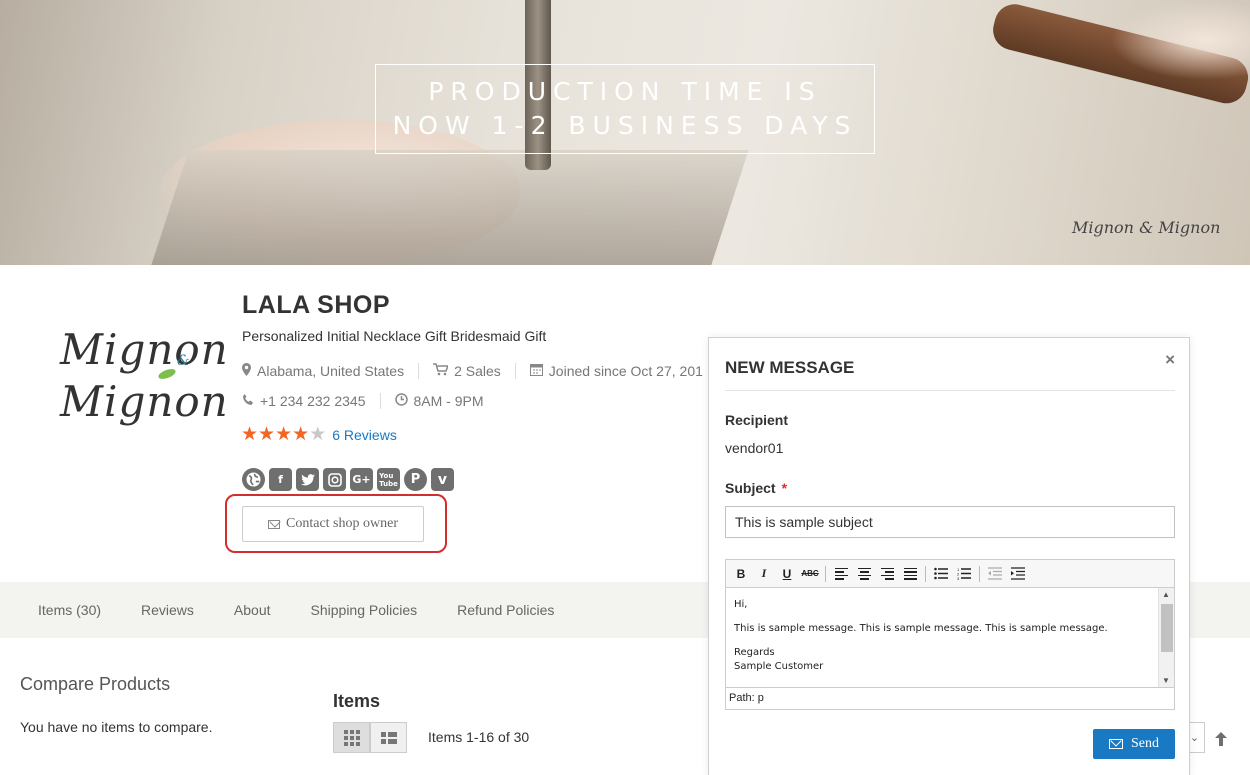  I want to click on list-view-button, so click(388, 737).